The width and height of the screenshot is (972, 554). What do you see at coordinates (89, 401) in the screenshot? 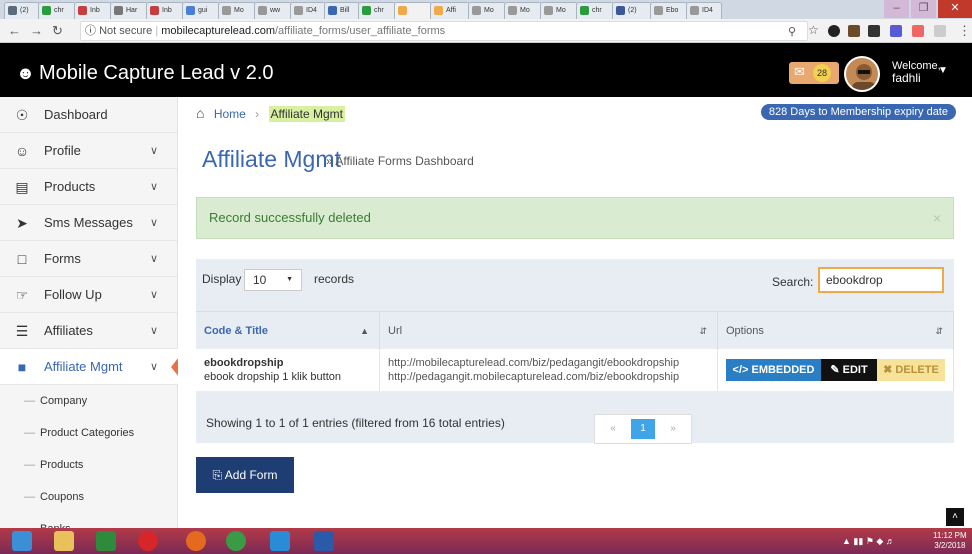
I see `submenu-item-company: — Company` at bounding box center [89, 401].